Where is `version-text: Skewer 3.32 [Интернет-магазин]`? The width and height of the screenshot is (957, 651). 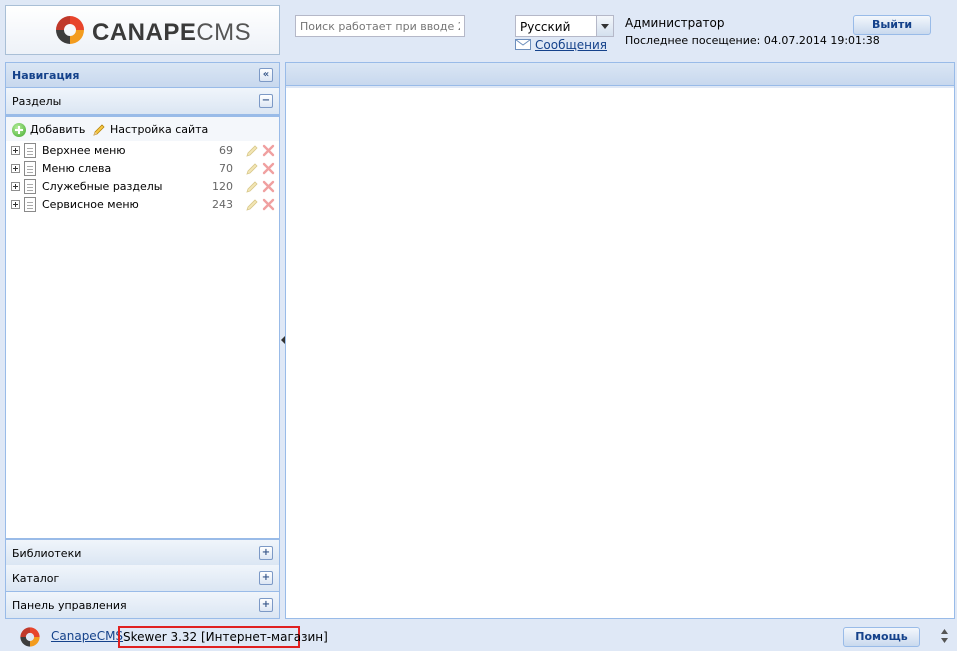
version-text: Skewer 3.32 [Интернет-магазин] is located at coordinates (223, 637).